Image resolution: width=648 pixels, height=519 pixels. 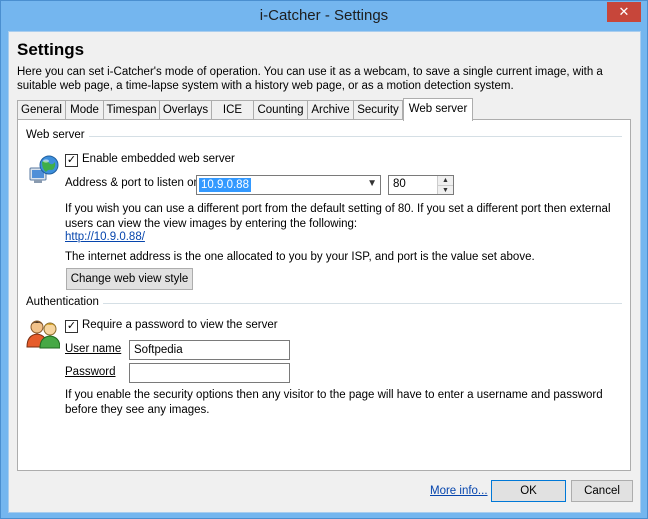 What do you see at coordinates (185, 110) in the screenshot?
I see `tab-overlays: Overlays` at bounding box center [185, 110].